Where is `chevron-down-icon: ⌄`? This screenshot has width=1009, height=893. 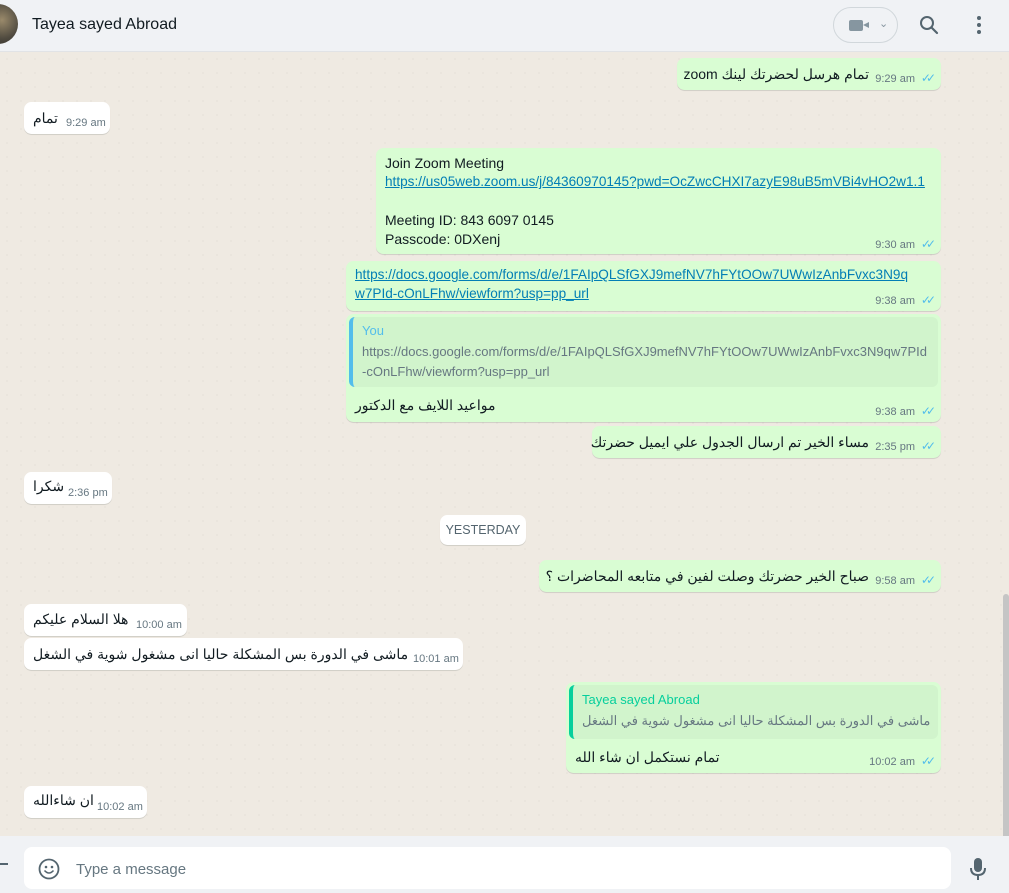 chevron-down-icon: ⌄ is located at coordinates (884, 24).